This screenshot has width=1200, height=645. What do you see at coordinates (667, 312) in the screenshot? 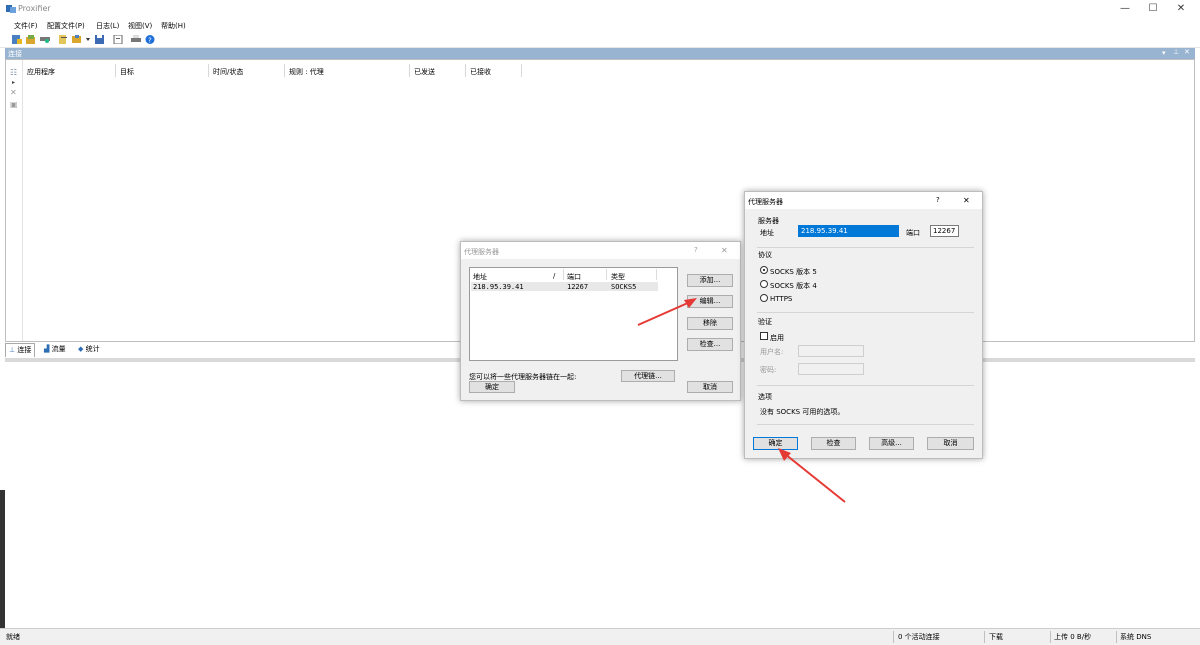
I see `arrow-to-edit` at bounding box center [667, 312].